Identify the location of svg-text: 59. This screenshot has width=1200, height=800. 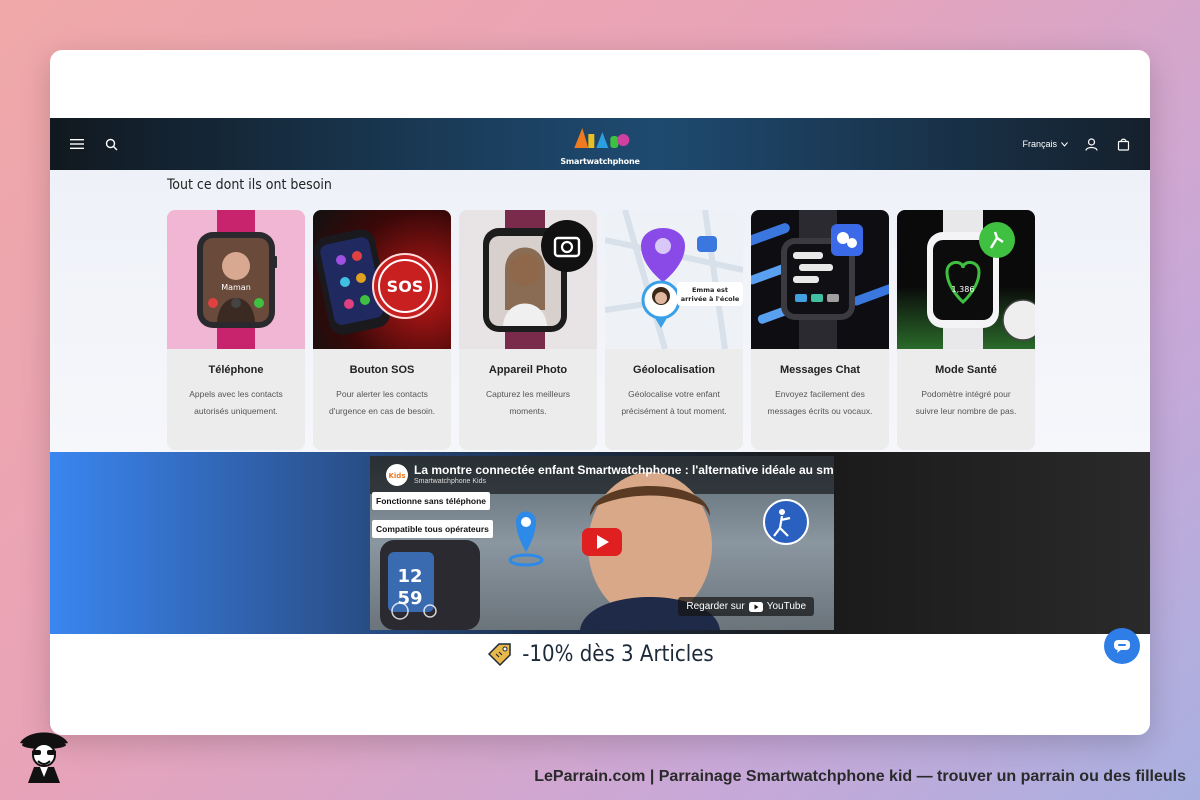
(409, 598).